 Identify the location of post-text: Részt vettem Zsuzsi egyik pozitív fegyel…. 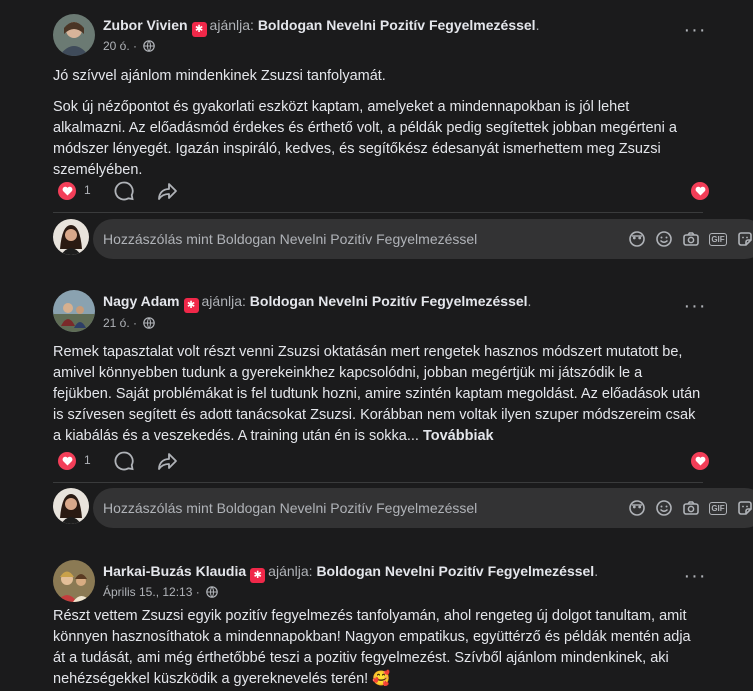
(378, 648).